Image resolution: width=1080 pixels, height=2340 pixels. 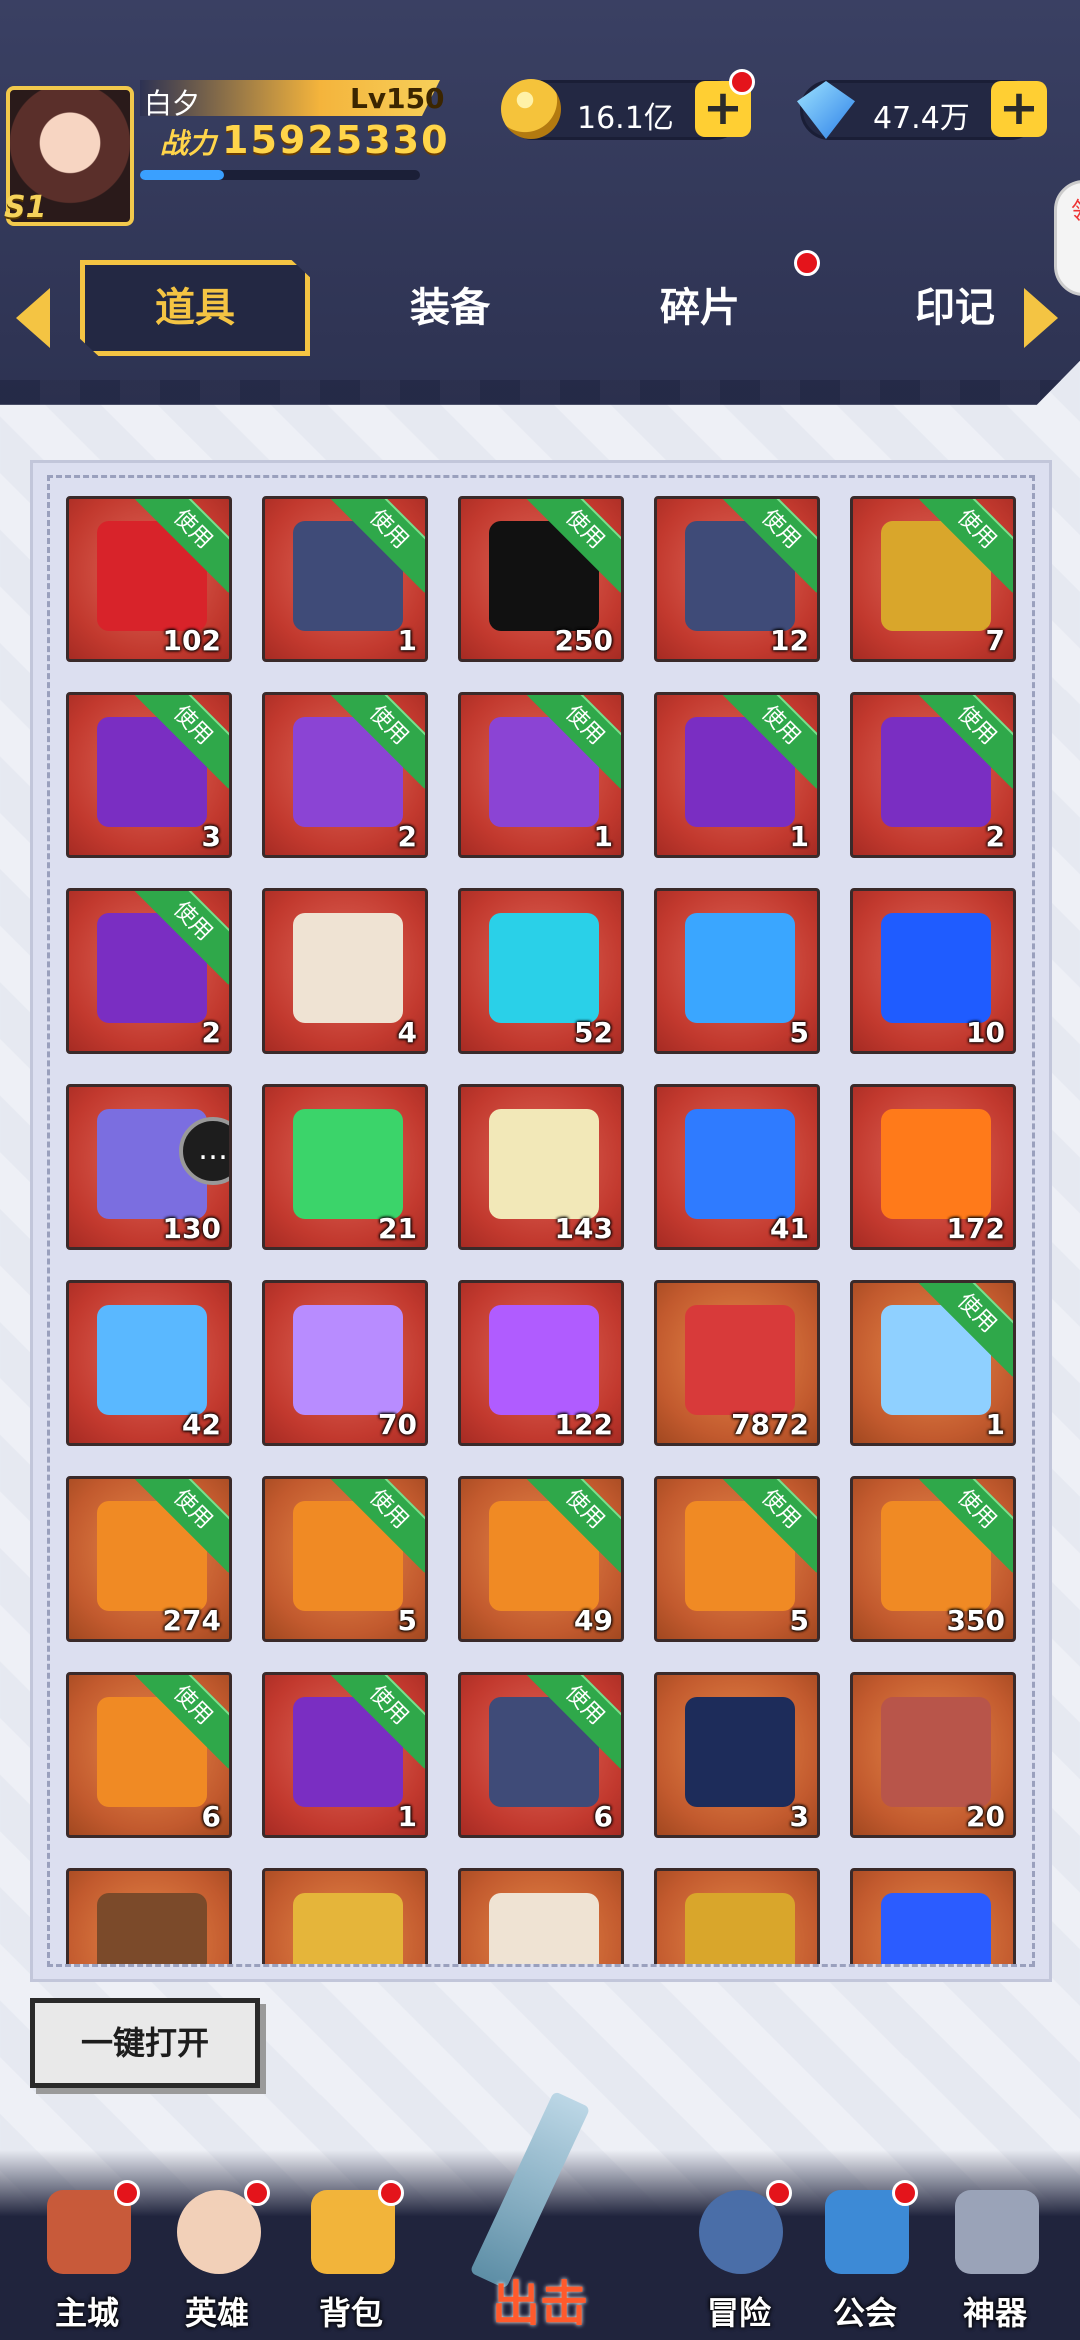 I want to click on inventory-item-hero-card-pack: 使用 6, so click(x=541, y=1755).